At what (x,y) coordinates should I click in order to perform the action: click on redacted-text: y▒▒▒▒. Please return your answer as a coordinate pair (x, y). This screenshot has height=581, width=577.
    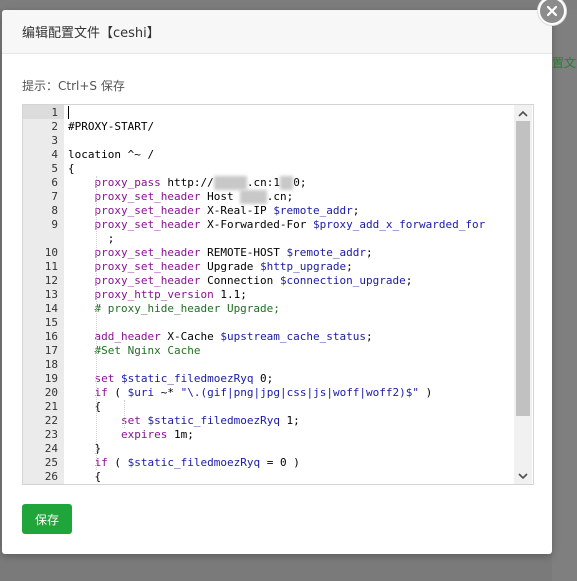
    Looking at the image, I should click on (230, 183).